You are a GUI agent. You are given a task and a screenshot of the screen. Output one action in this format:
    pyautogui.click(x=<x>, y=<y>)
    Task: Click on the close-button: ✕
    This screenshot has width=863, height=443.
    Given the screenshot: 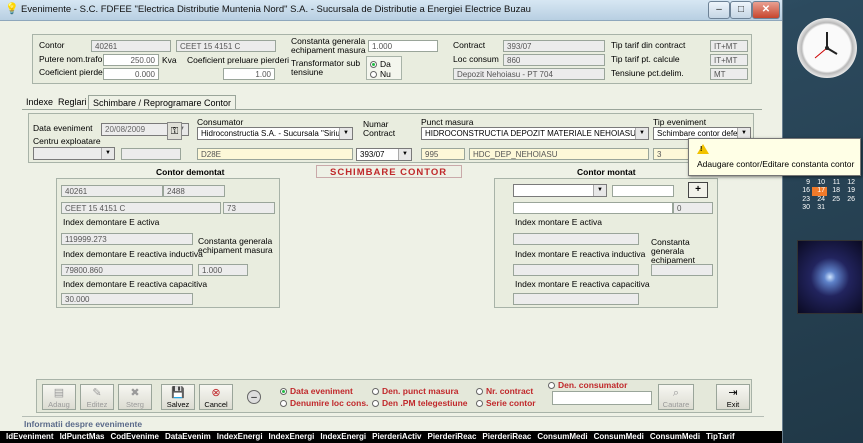 What is the action you would take?
    pyautogui.click(x=766, y=10)
    